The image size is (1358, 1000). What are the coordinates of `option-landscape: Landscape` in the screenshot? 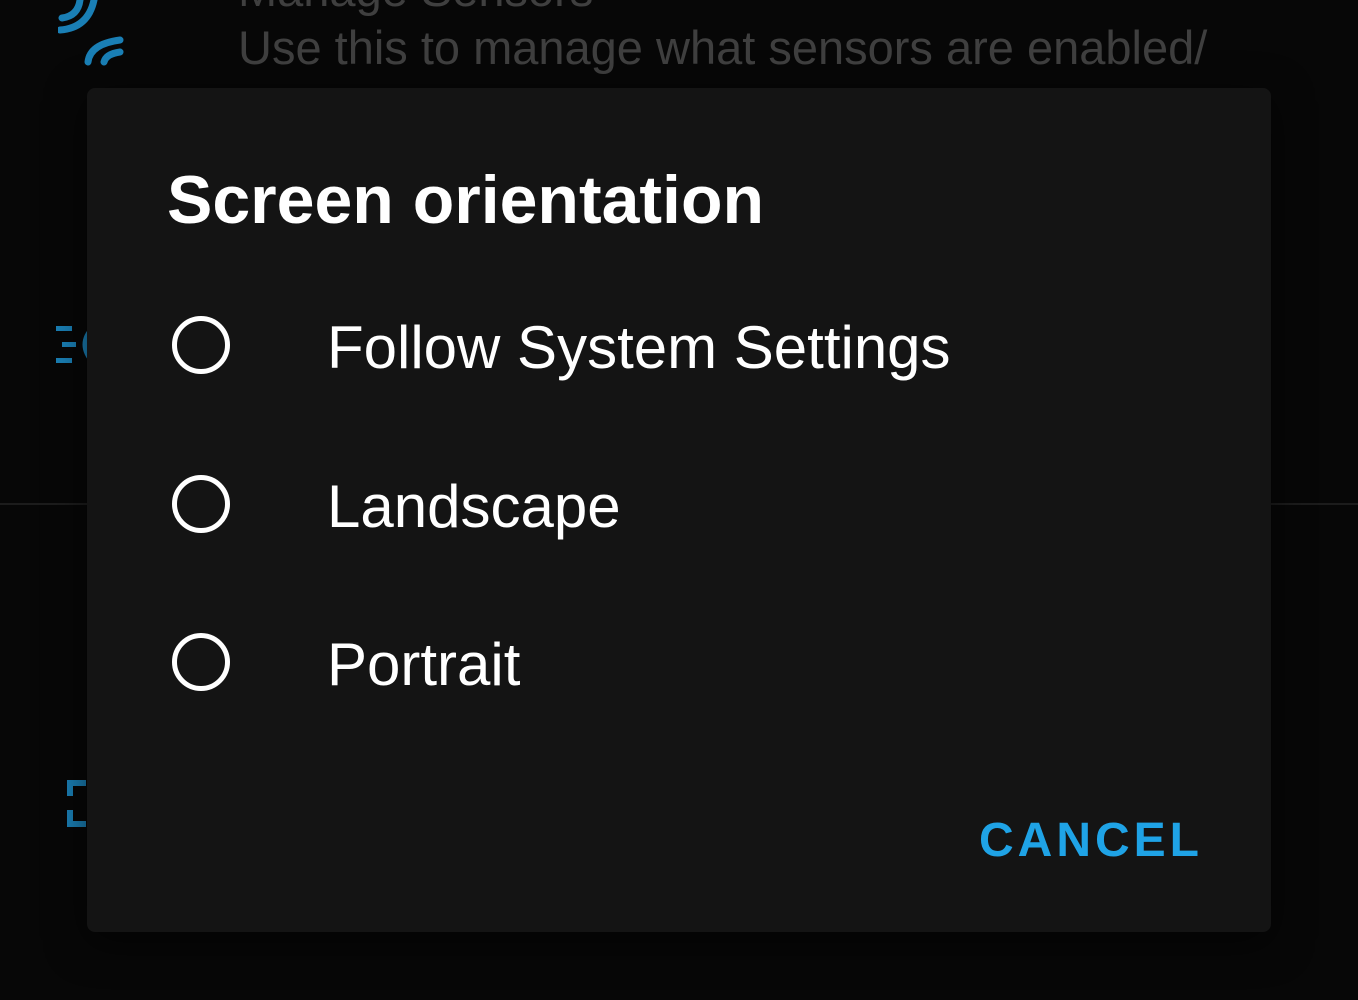 It's located at (679, 509).